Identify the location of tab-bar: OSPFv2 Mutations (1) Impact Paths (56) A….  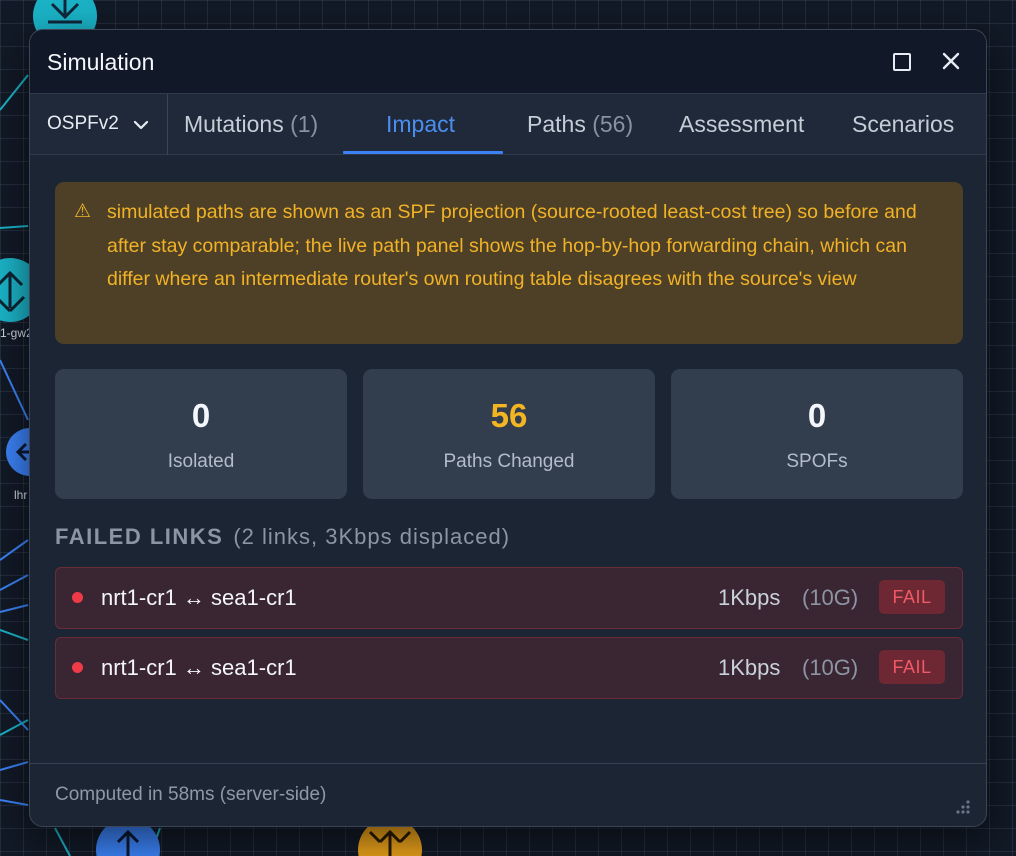
(508, 124).